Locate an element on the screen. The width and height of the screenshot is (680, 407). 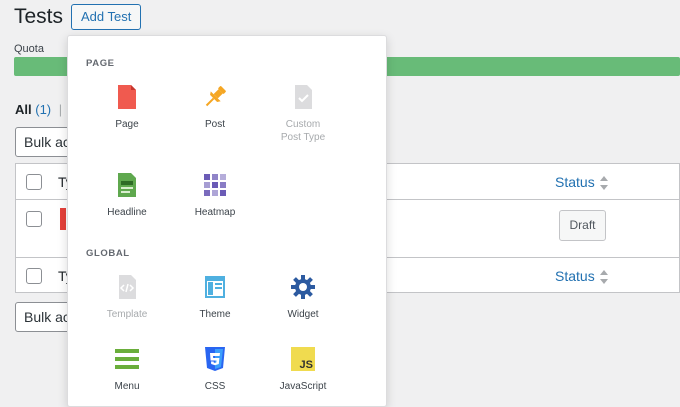
section-title-global: GLOBAL is located at coordinates (108, 253).